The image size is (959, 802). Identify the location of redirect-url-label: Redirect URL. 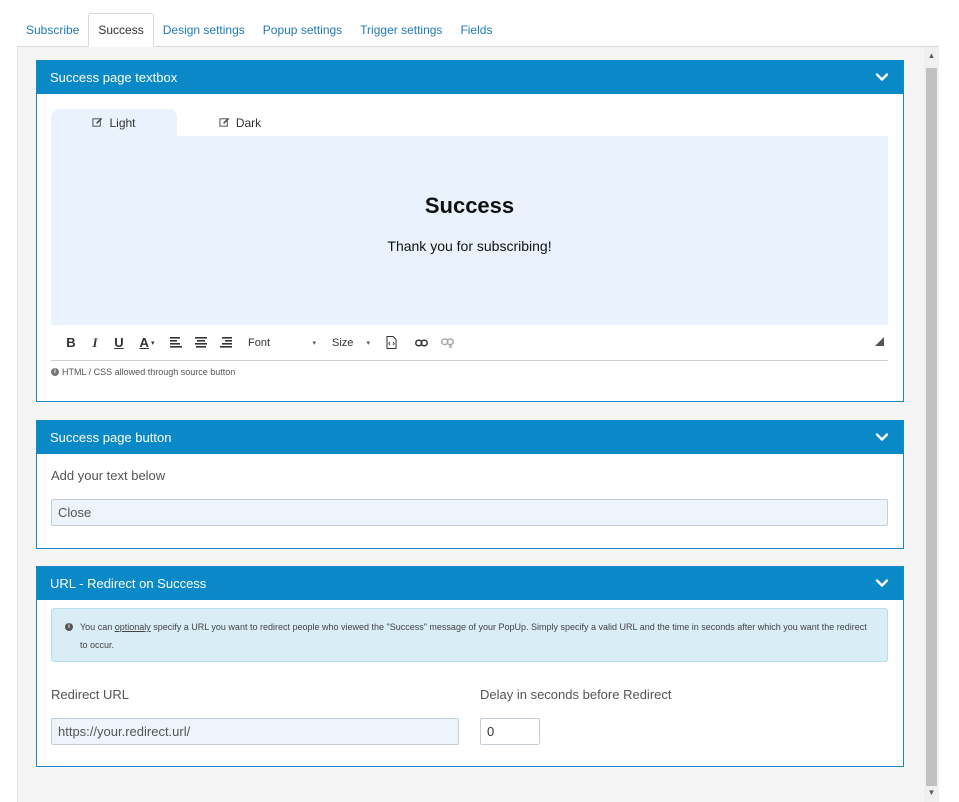
(90, 694).